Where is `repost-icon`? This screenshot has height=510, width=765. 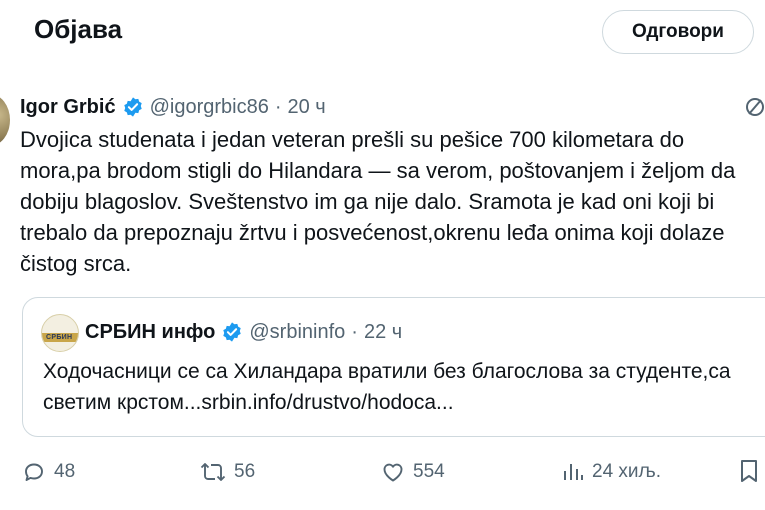
repost-icon is located at coordinates (213, 472).